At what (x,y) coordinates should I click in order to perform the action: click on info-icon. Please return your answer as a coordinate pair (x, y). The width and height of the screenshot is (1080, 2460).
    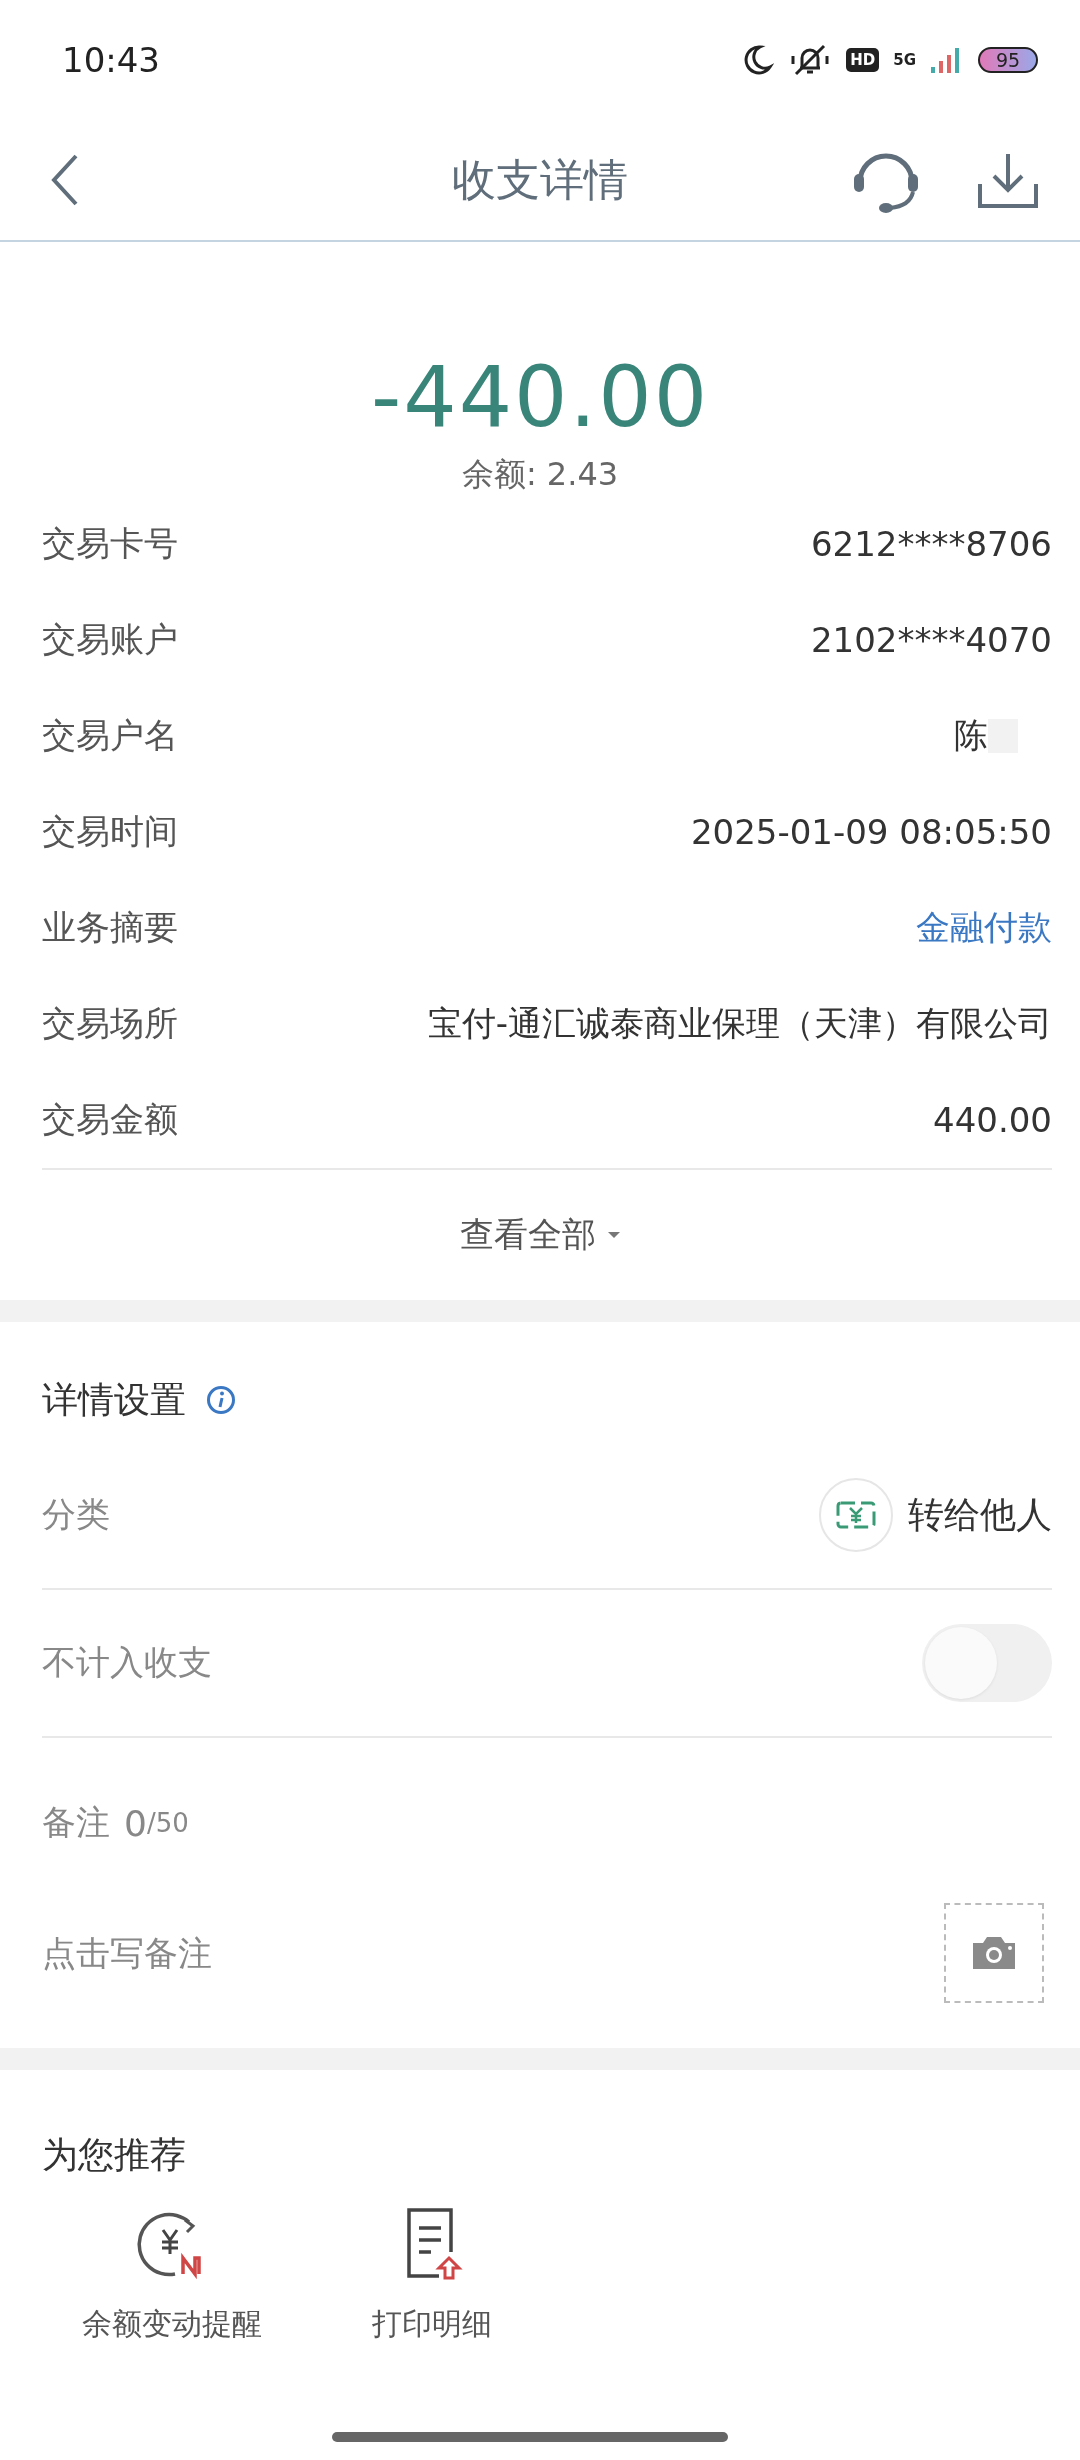
    Looking at the image, I should click on (221, 1400).